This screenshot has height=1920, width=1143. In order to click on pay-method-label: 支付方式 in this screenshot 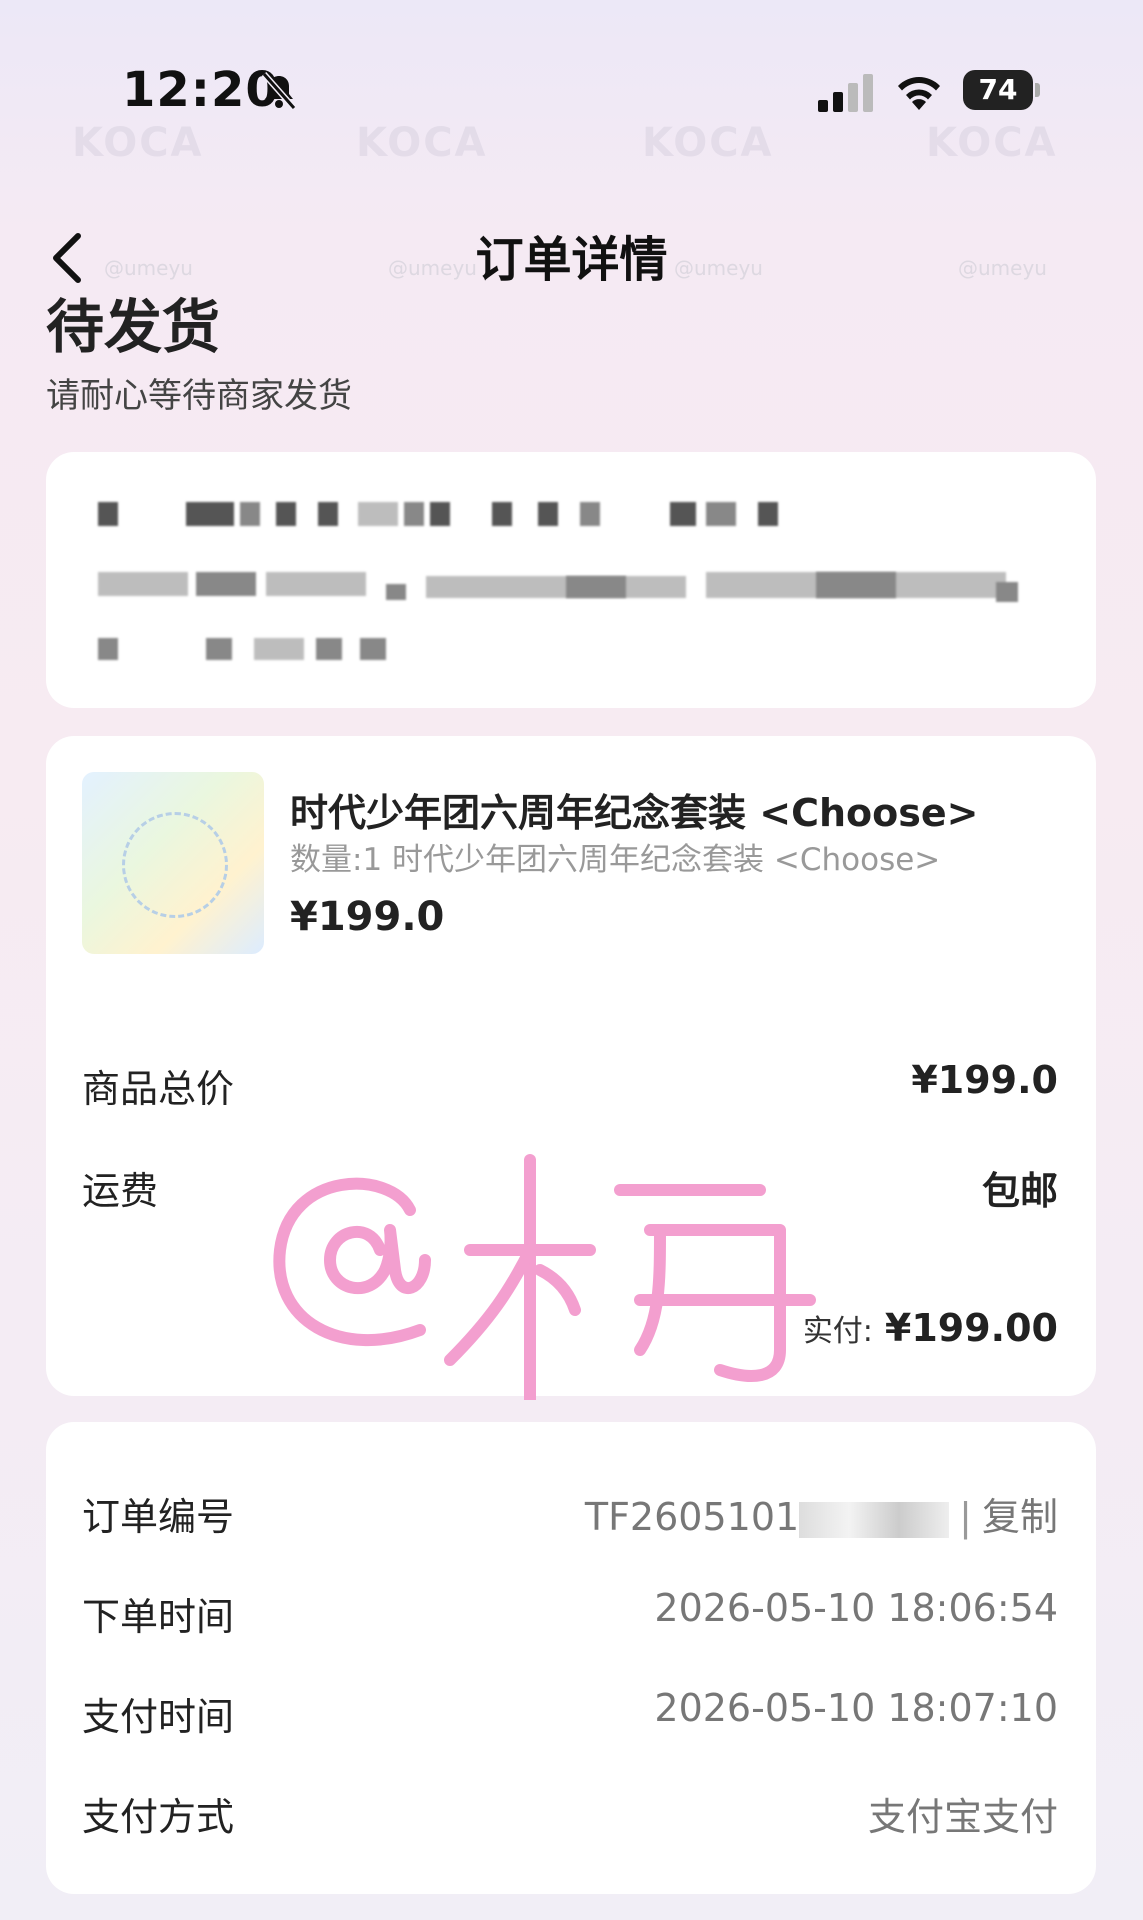, I will do `click(158, 1817)`.